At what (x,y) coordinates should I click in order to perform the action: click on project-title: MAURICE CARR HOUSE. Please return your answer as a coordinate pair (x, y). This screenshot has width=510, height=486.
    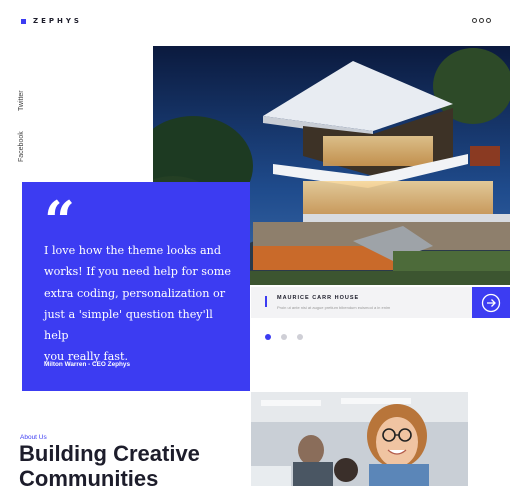
    Looking at the image, I should click on (318, 298).